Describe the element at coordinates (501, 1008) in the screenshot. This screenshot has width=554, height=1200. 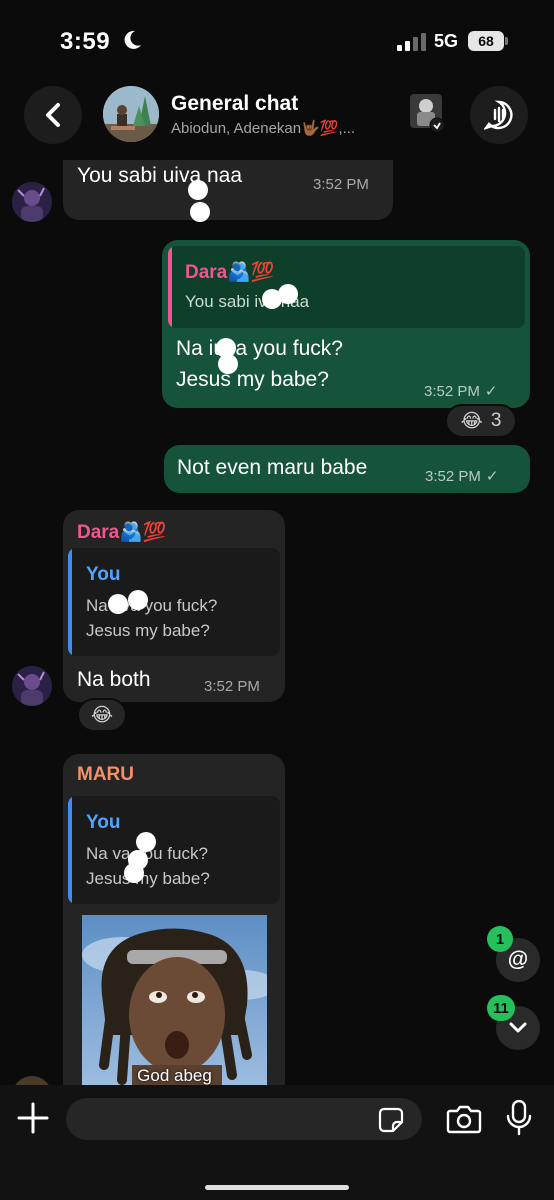
I see `unread-badge: 11` at that location.